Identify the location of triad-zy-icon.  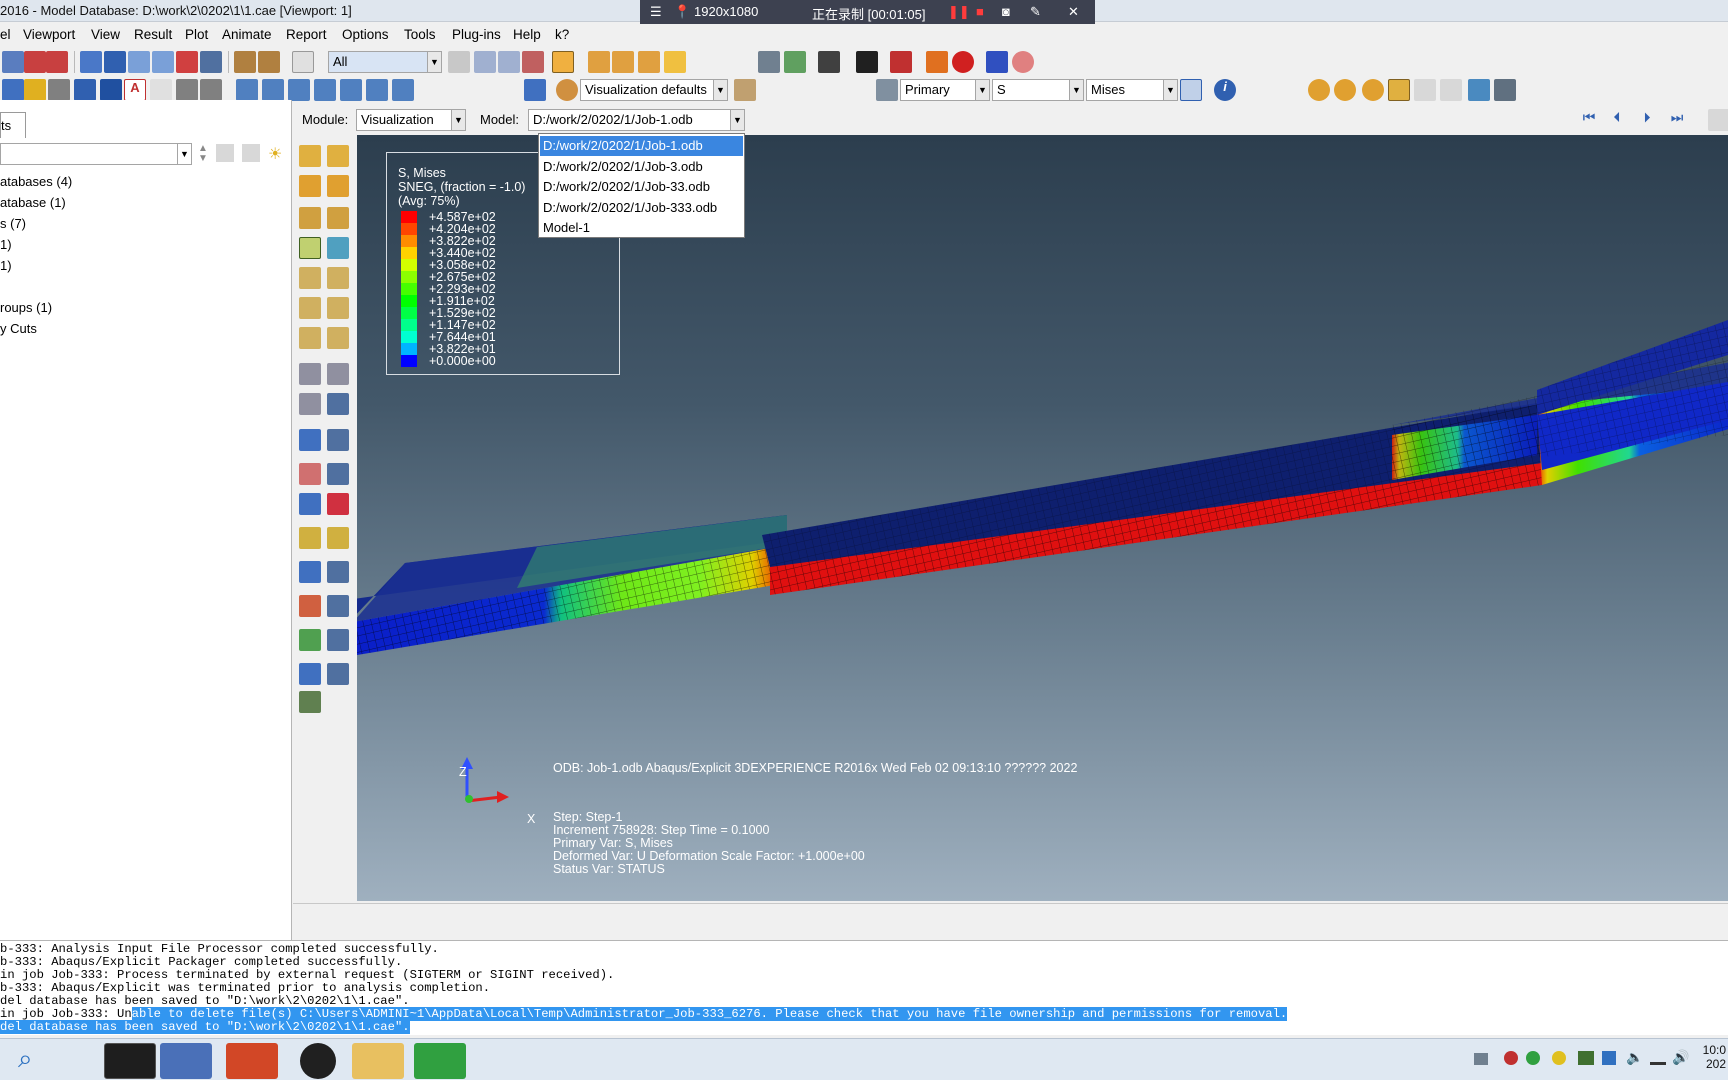
(325, 90).